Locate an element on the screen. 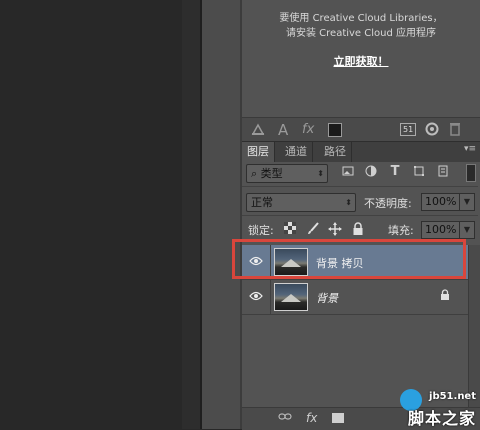 The height and width of the screenshot is (430, 480). layer-name: 背景 is located at coordinates (327, 298).